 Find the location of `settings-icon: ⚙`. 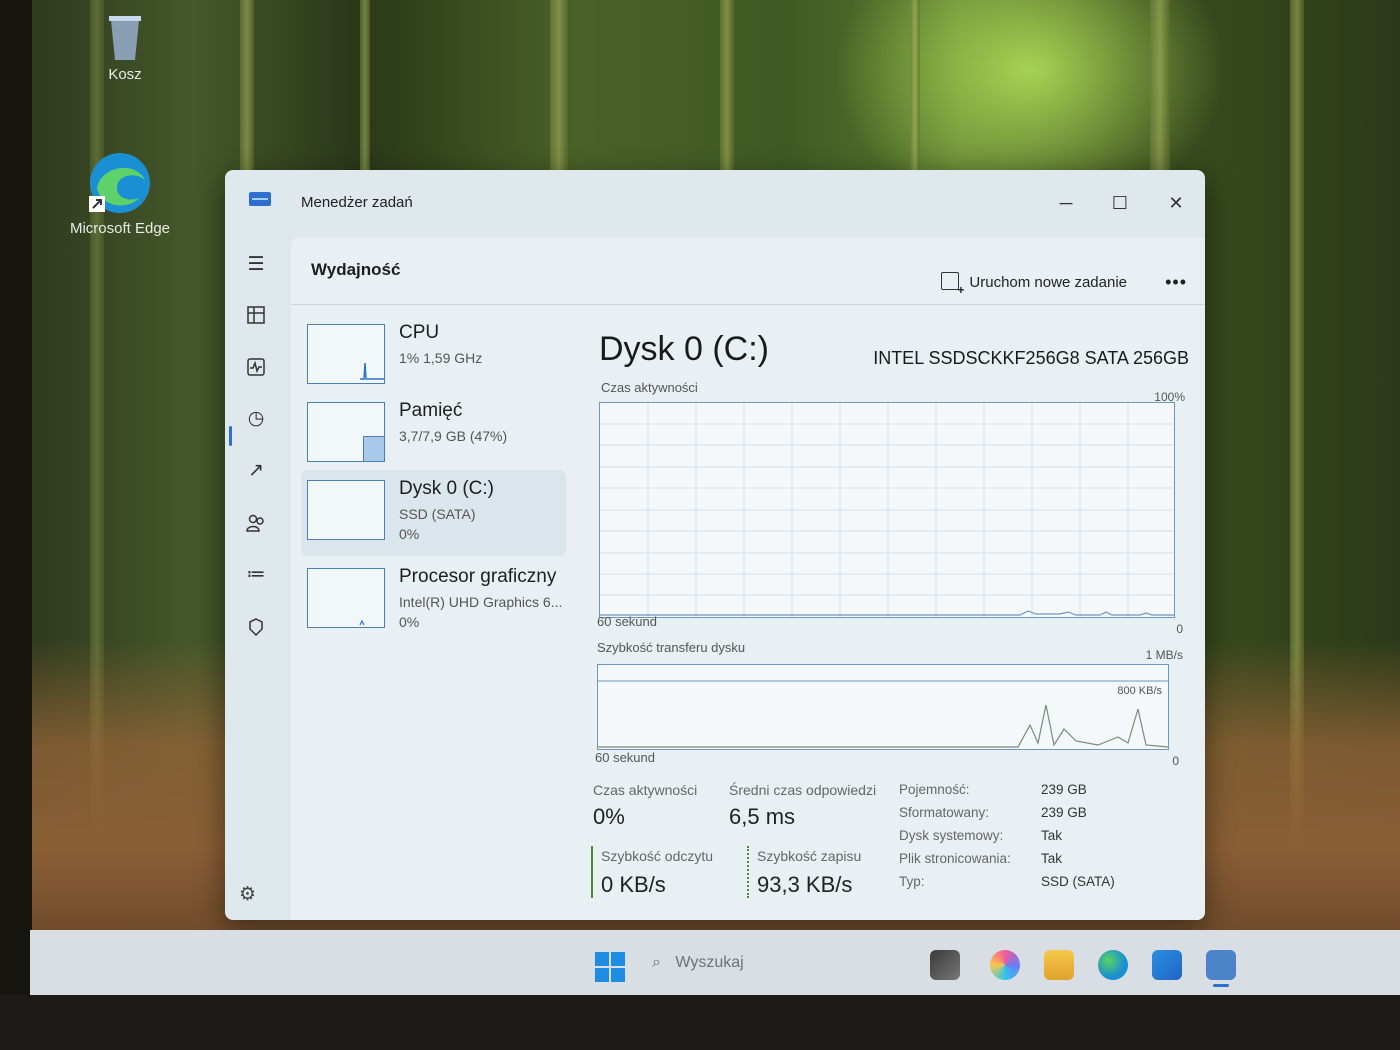

settings-icon: ⚙ is located at coordinates (247, 894).